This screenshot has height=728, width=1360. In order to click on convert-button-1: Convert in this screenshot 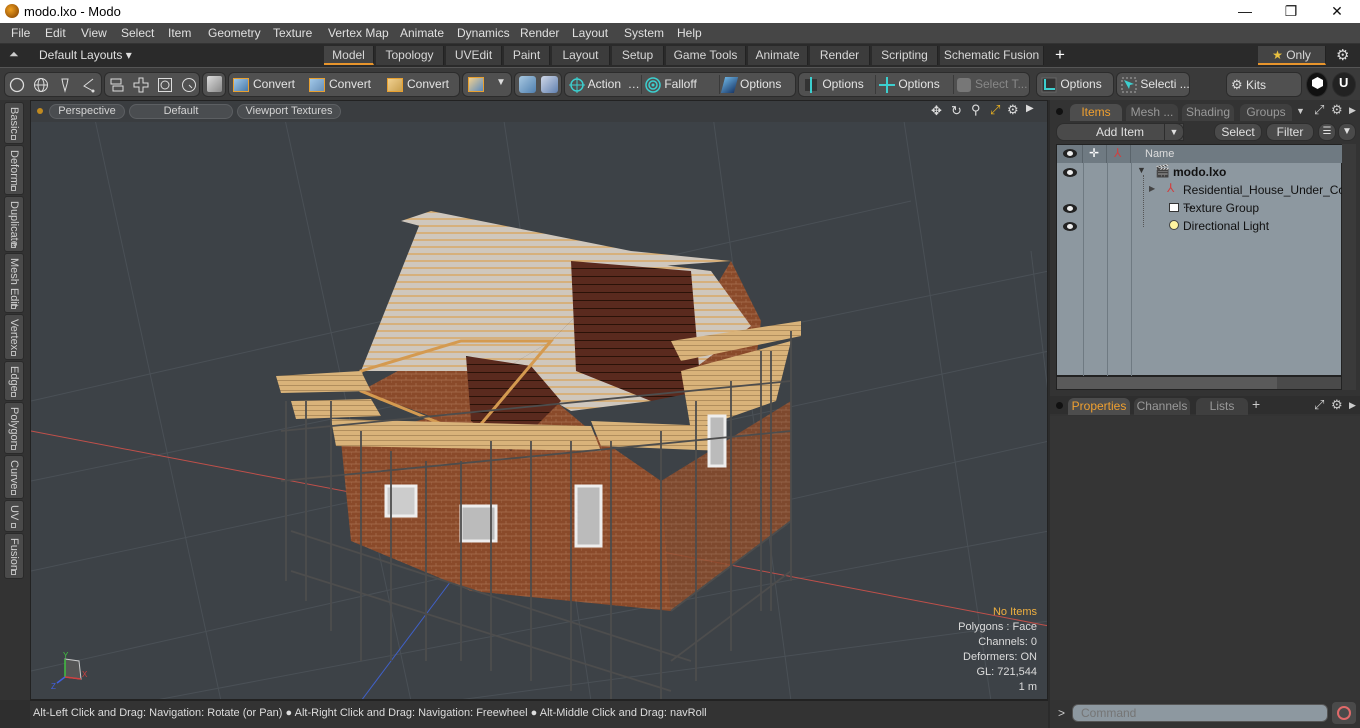, I will do `click(264, 84)`.